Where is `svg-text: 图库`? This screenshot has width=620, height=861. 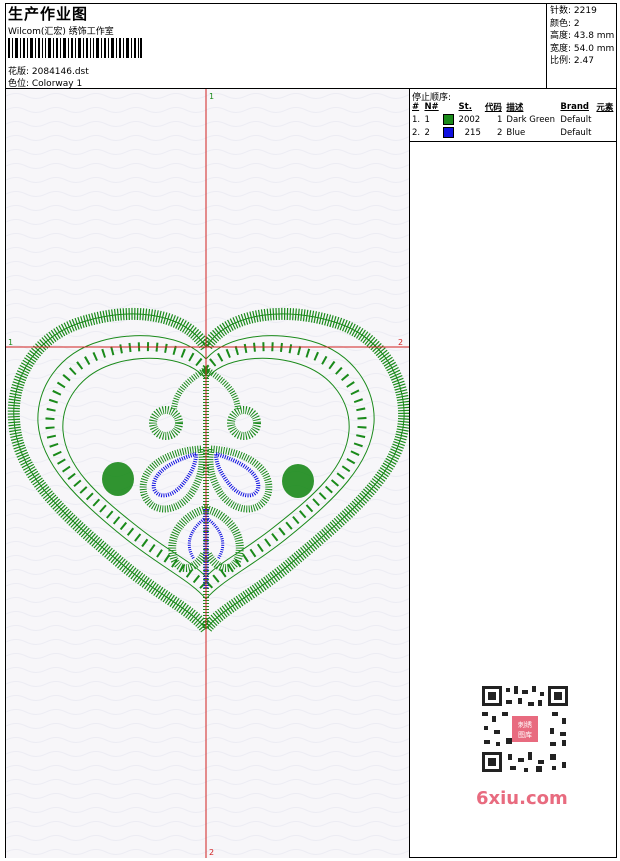 svg-text: 图库 is located at coordinates (525, 734).